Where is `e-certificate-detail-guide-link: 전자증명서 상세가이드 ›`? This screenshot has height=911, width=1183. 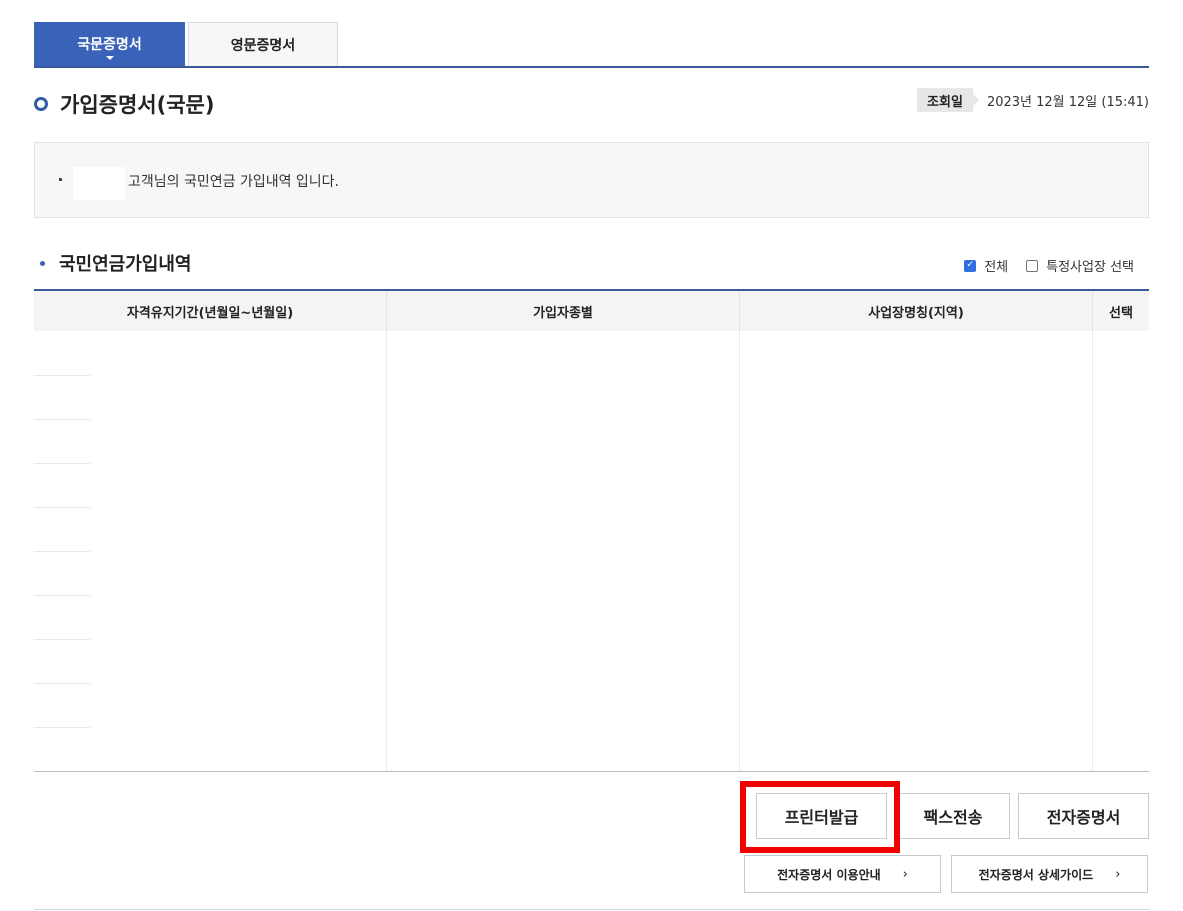
e-certificate-detail-guide-link: 전자증명서 상세가이드 › is located at coordinates (1049, 874).